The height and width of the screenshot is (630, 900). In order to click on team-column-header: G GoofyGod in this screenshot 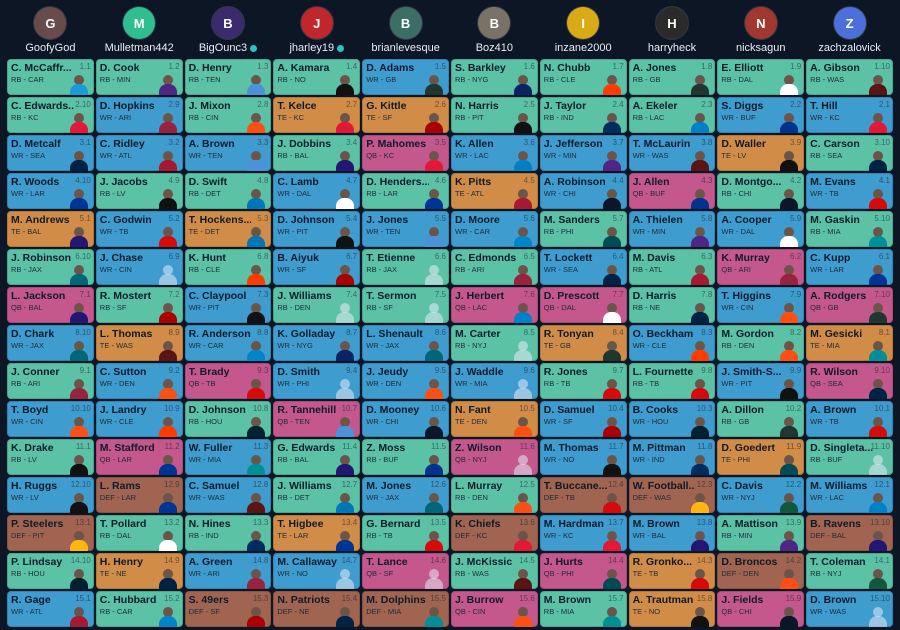, I will do `click(50, 29)`.